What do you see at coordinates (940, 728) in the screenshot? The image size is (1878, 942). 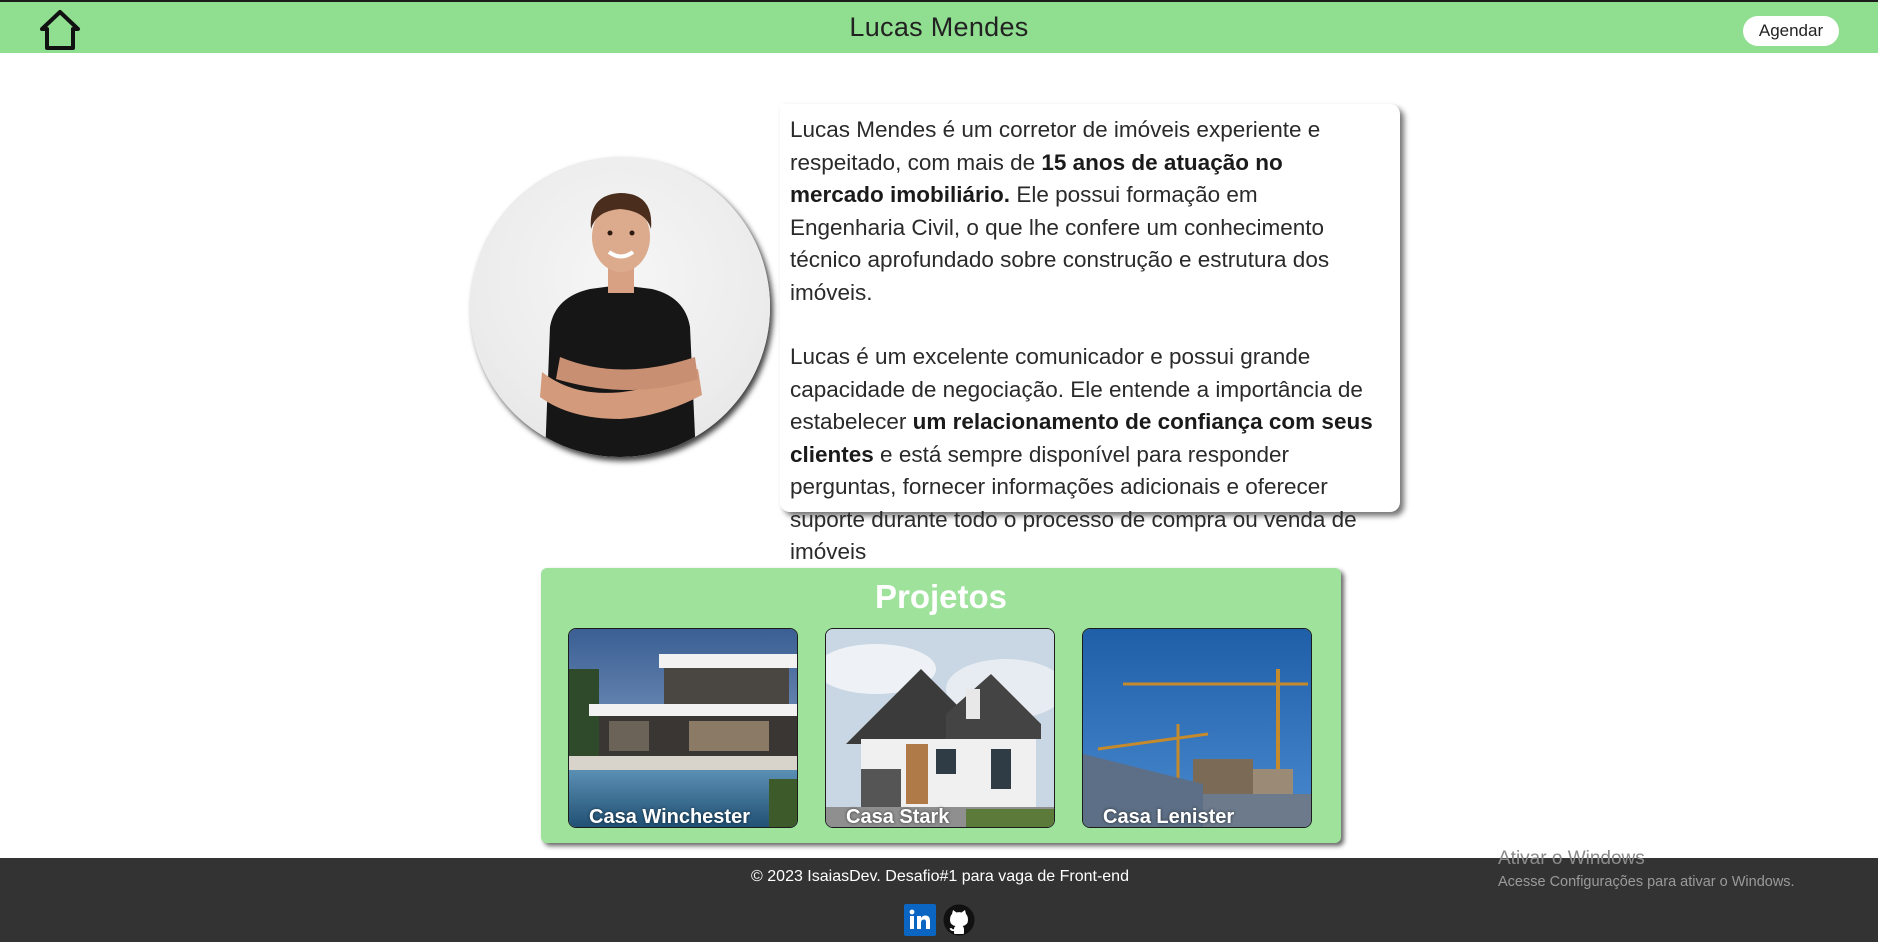 I see `project-card-stark: Casa Stark` at bounding box center [940, 728].